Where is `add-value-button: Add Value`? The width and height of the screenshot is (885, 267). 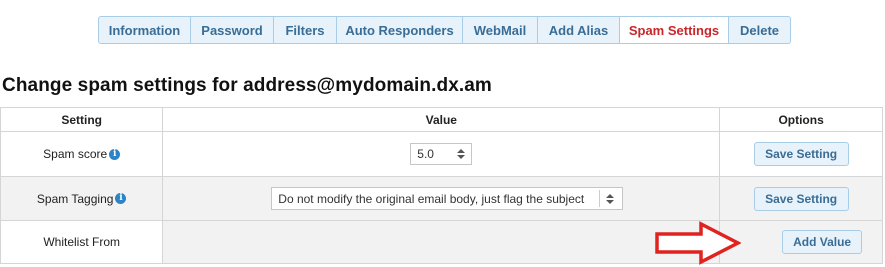 add-value-button: Add Value is located at coordinates (822, 242).